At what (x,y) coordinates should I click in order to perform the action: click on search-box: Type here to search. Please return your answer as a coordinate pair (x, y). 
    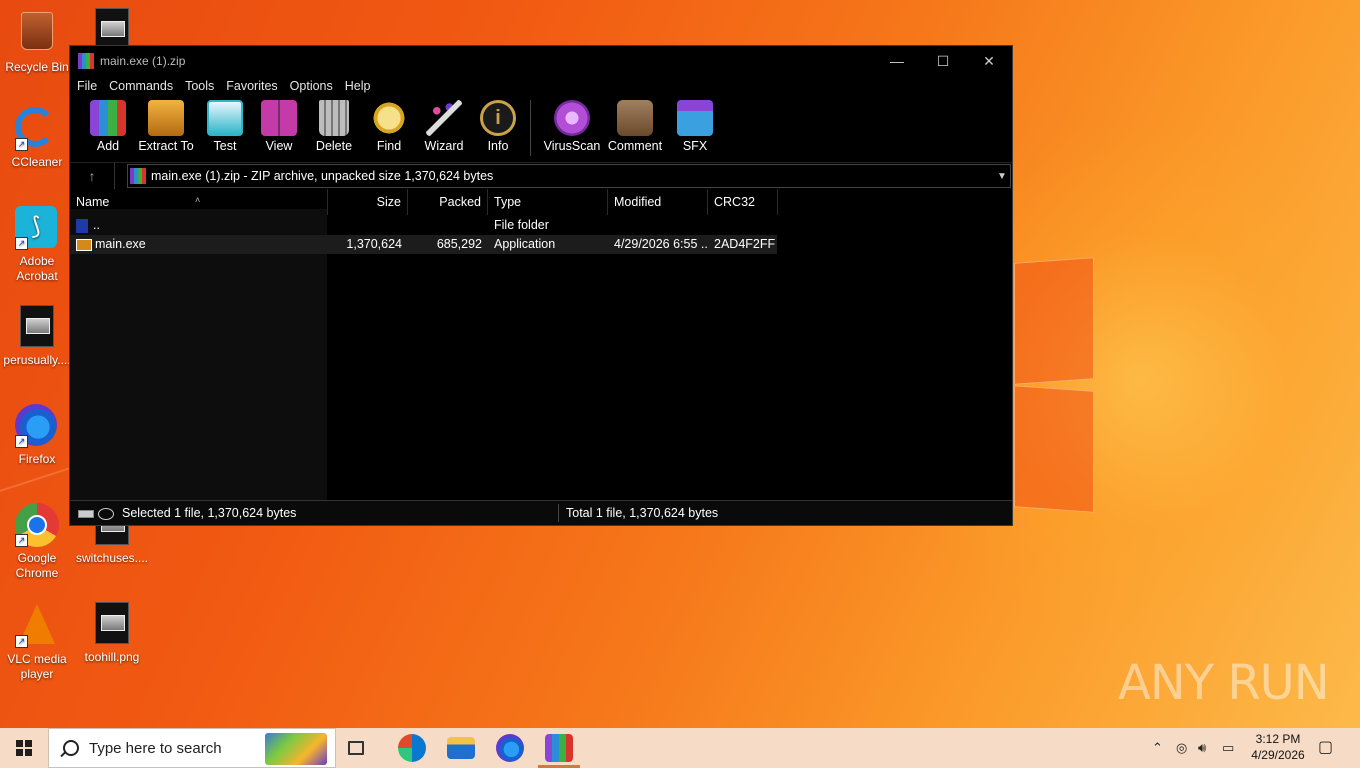
    Looking at the image, I should click on (192, 748).